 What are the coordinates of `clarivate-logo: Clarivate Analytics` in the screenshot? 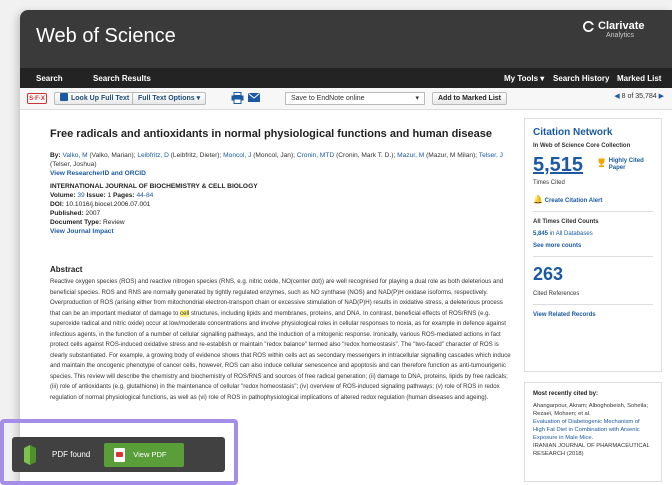 It's located at (613, 30).